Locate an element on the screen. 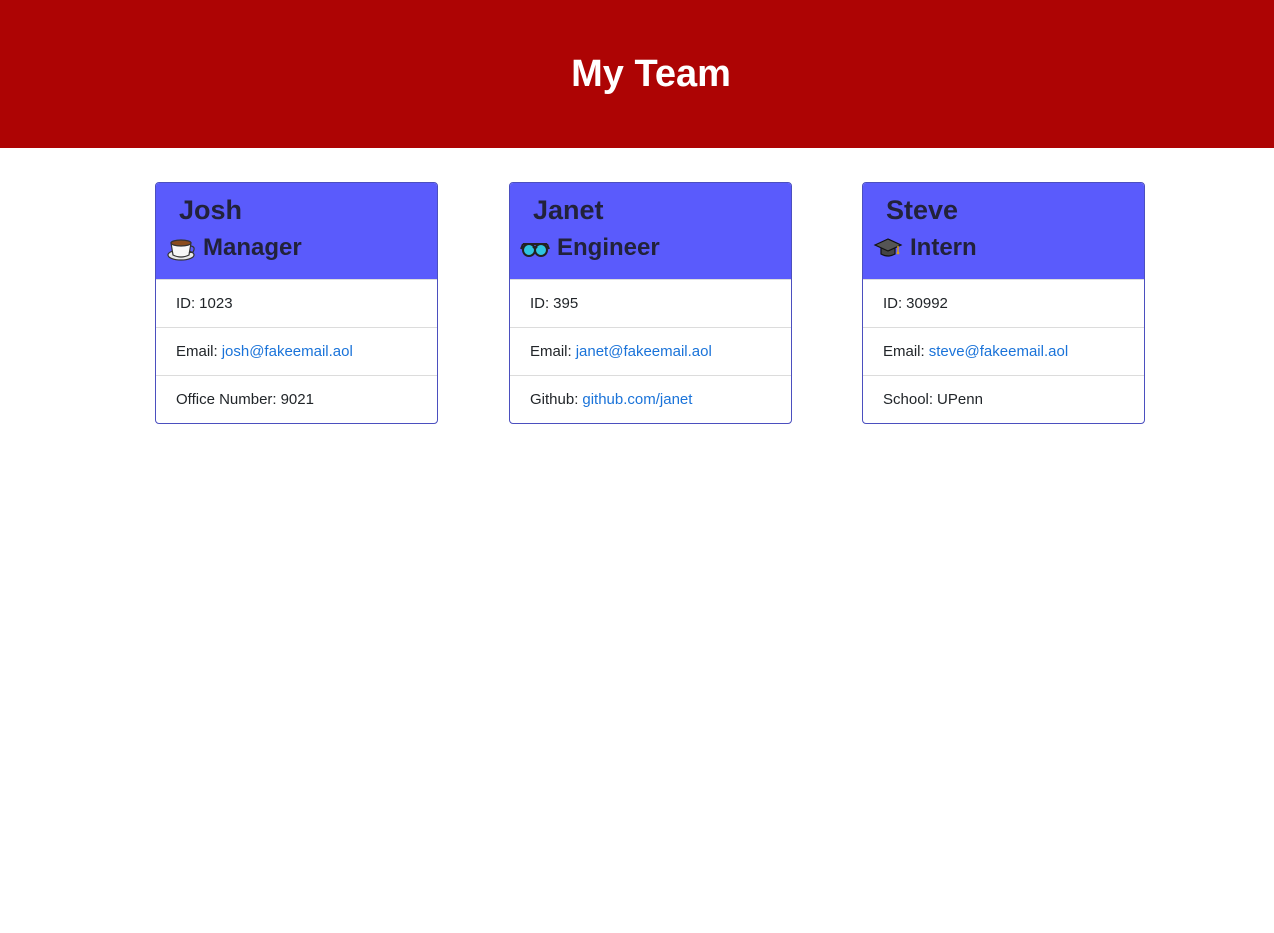 Image resolution: width=1274 pixels, height=933 pixels. glasses-icon is located at coordinates (535, 248).